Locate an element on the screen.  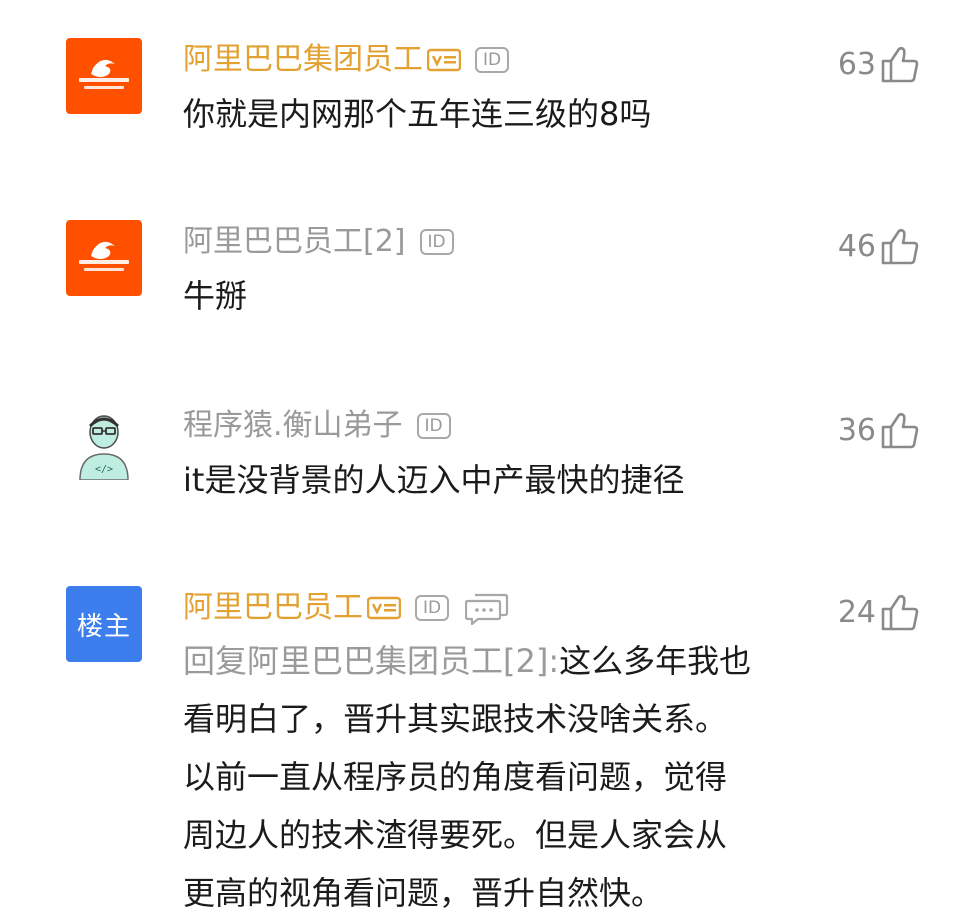
like-count: 24 is located at coordinates (856, 612).